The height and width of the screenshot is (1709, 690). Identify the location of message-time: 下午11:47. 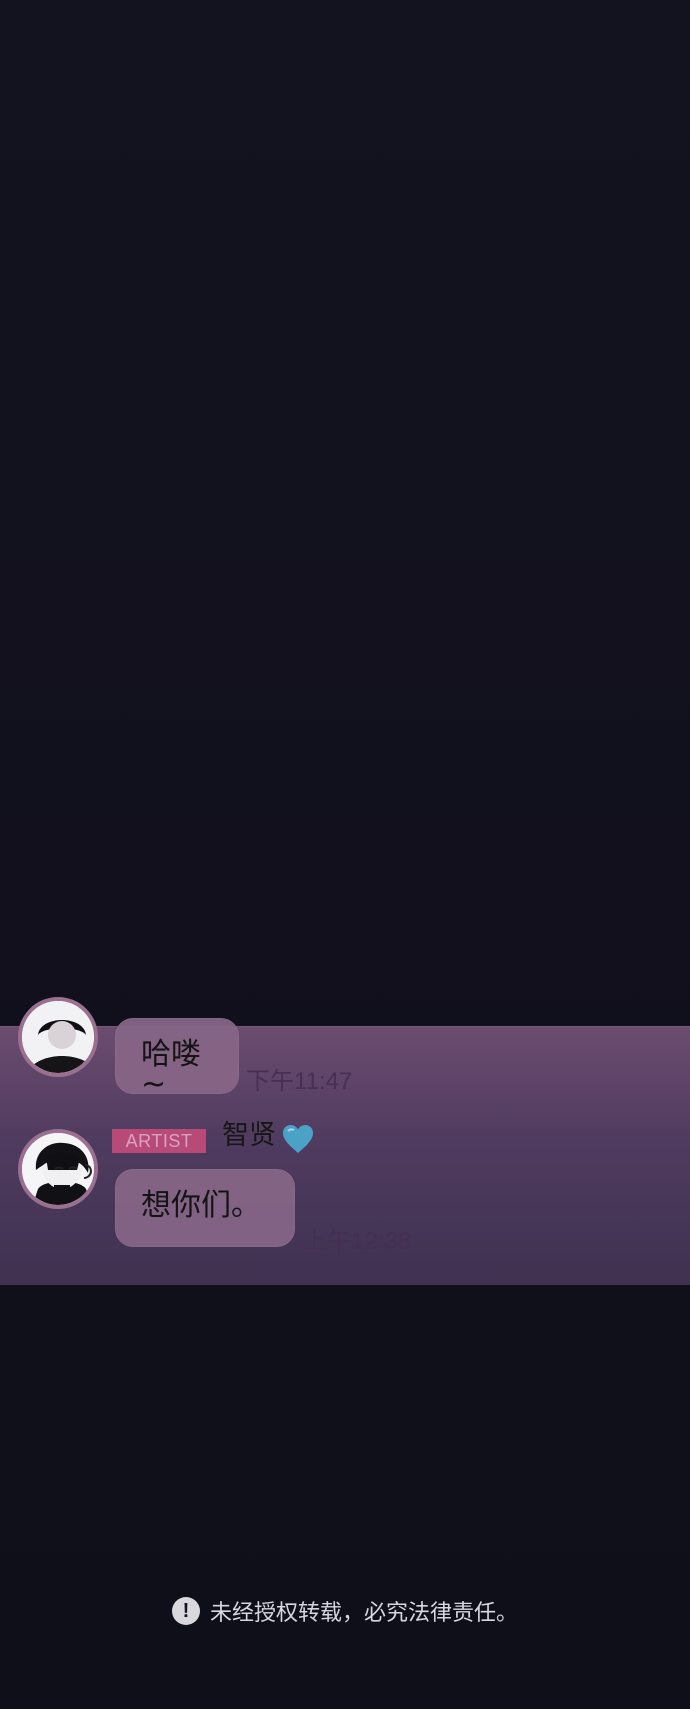
(299, 1081).